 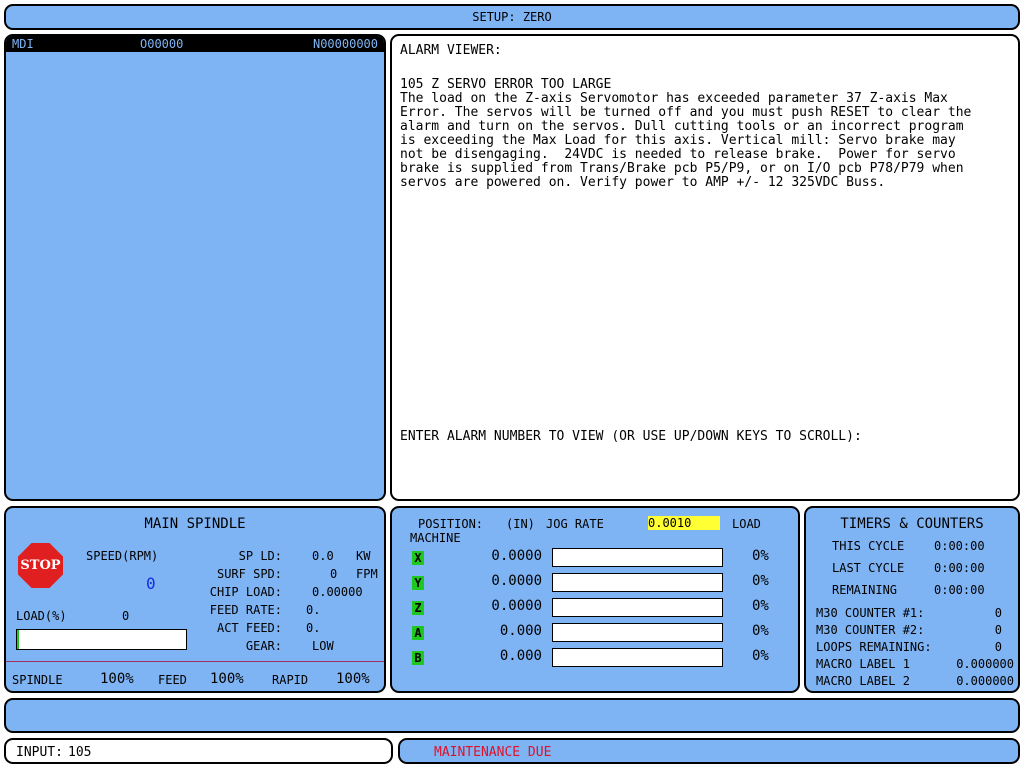 What do you see at coordinates (874, 647) in the screenshot?
I see `loops-remaining-label: LOOPS REMAINING:` at bounding box center [874, 647].